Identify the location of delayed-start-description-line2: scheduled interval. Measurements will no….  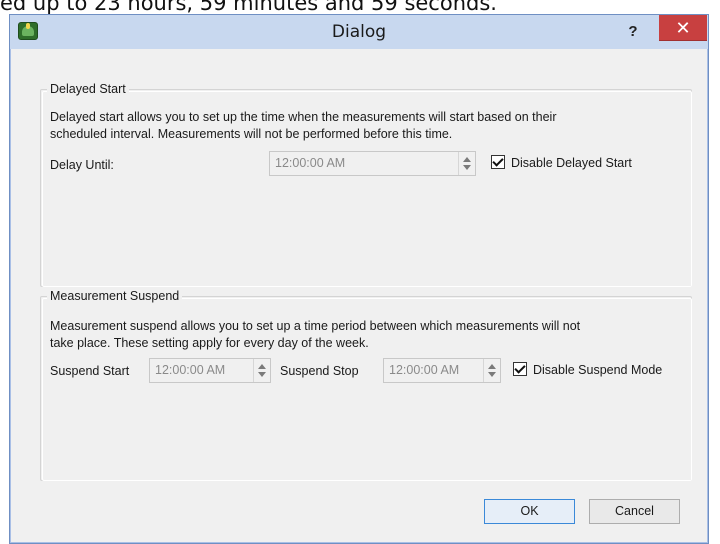
(251, 134).